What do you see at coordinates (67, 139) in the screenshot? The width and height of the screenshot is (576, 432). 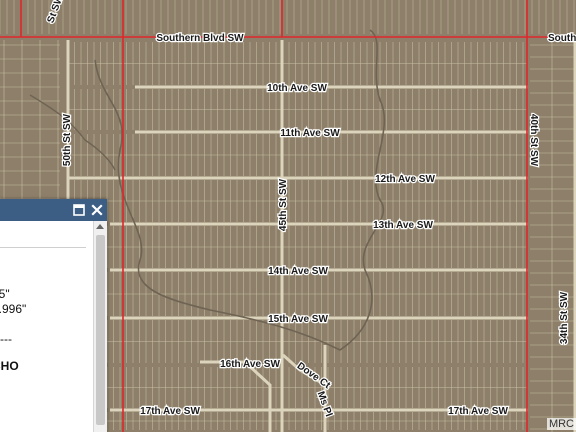 I see `label-50th-st: 50th St SW` at bounding box center [67, 139].